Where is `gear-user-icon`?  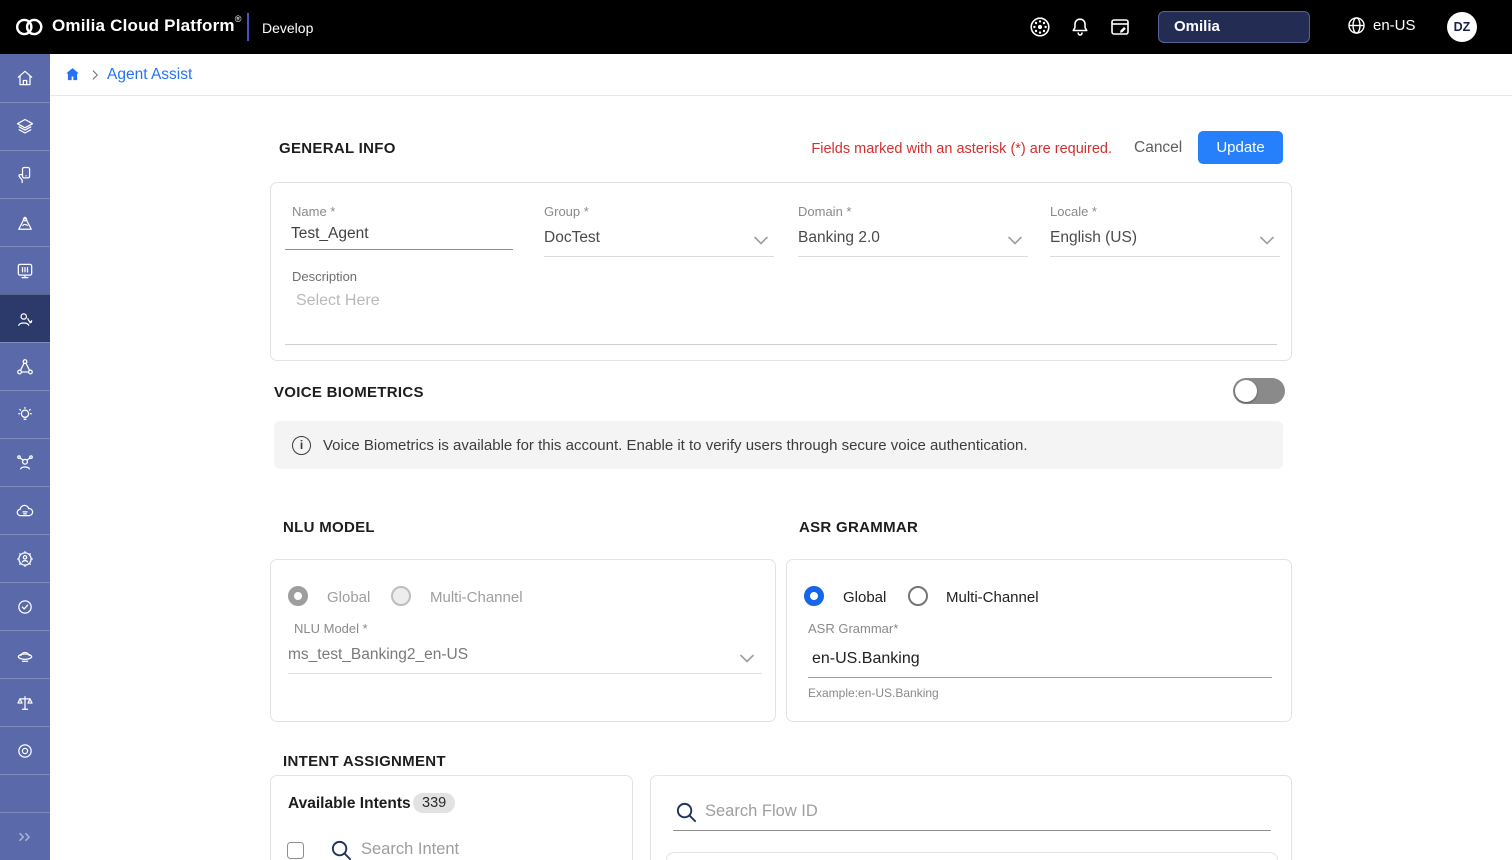
gear-user-icon is located at coordinates (25, 558).